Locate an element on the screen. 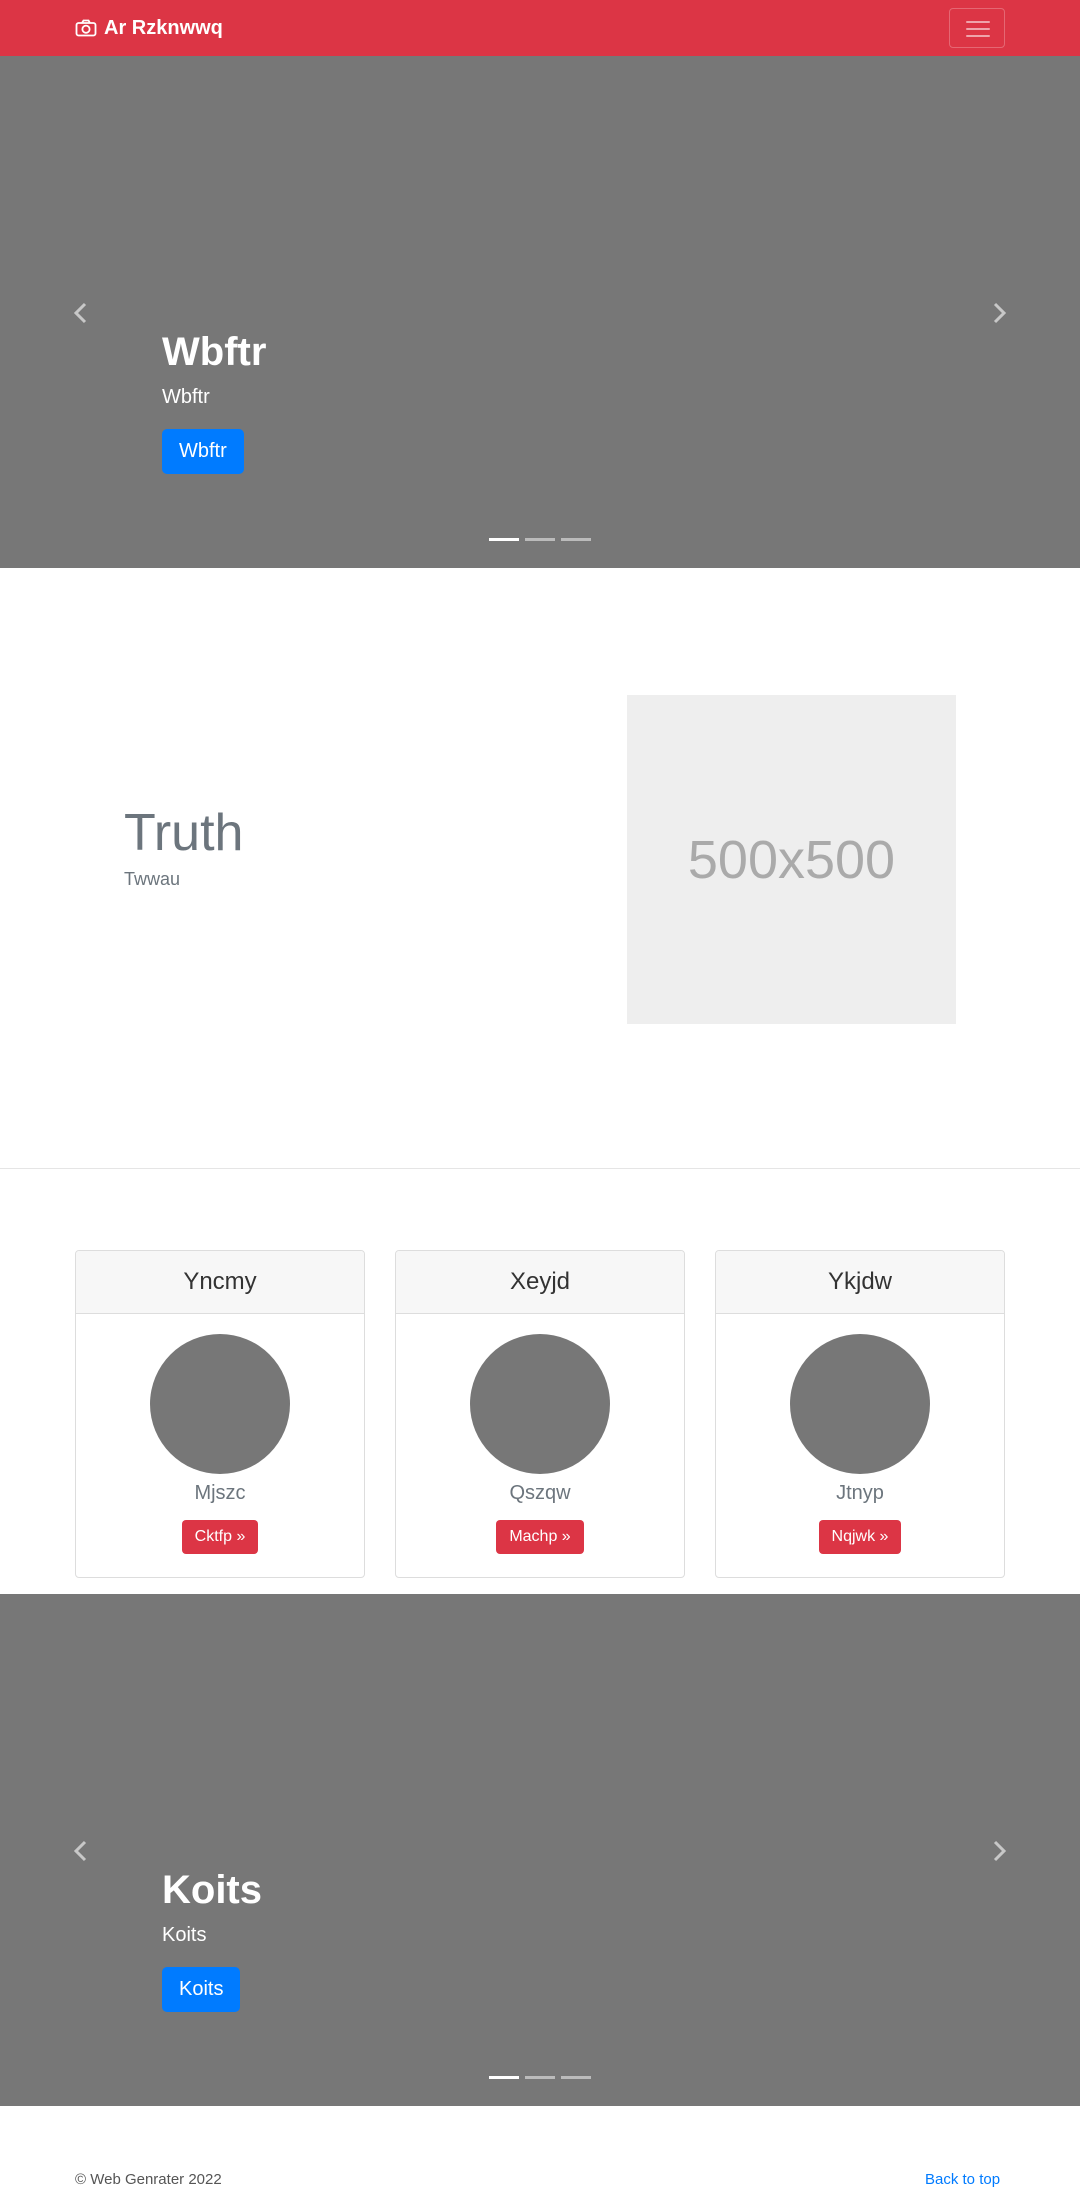 The image size is (1080, 2194). card-button: Nqjwk » is located at coordinates (860, 1537).